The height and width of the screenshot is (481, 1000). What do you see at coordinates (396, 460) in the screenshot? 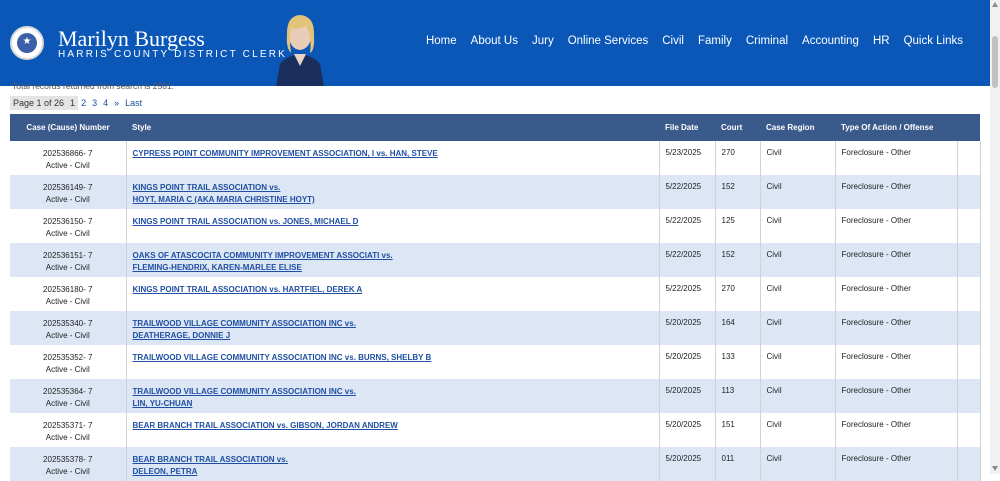
I see `case-style-link: BEAR BRANCH TRAIL ASSOCIATION vs.` at bounding box center [396, 460].